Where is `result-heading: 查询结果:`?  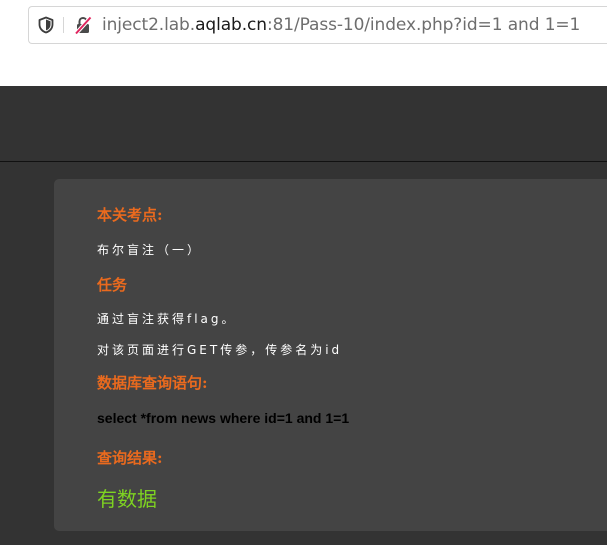 result-heading: 查询结果: is located at coordinates (130, 458).